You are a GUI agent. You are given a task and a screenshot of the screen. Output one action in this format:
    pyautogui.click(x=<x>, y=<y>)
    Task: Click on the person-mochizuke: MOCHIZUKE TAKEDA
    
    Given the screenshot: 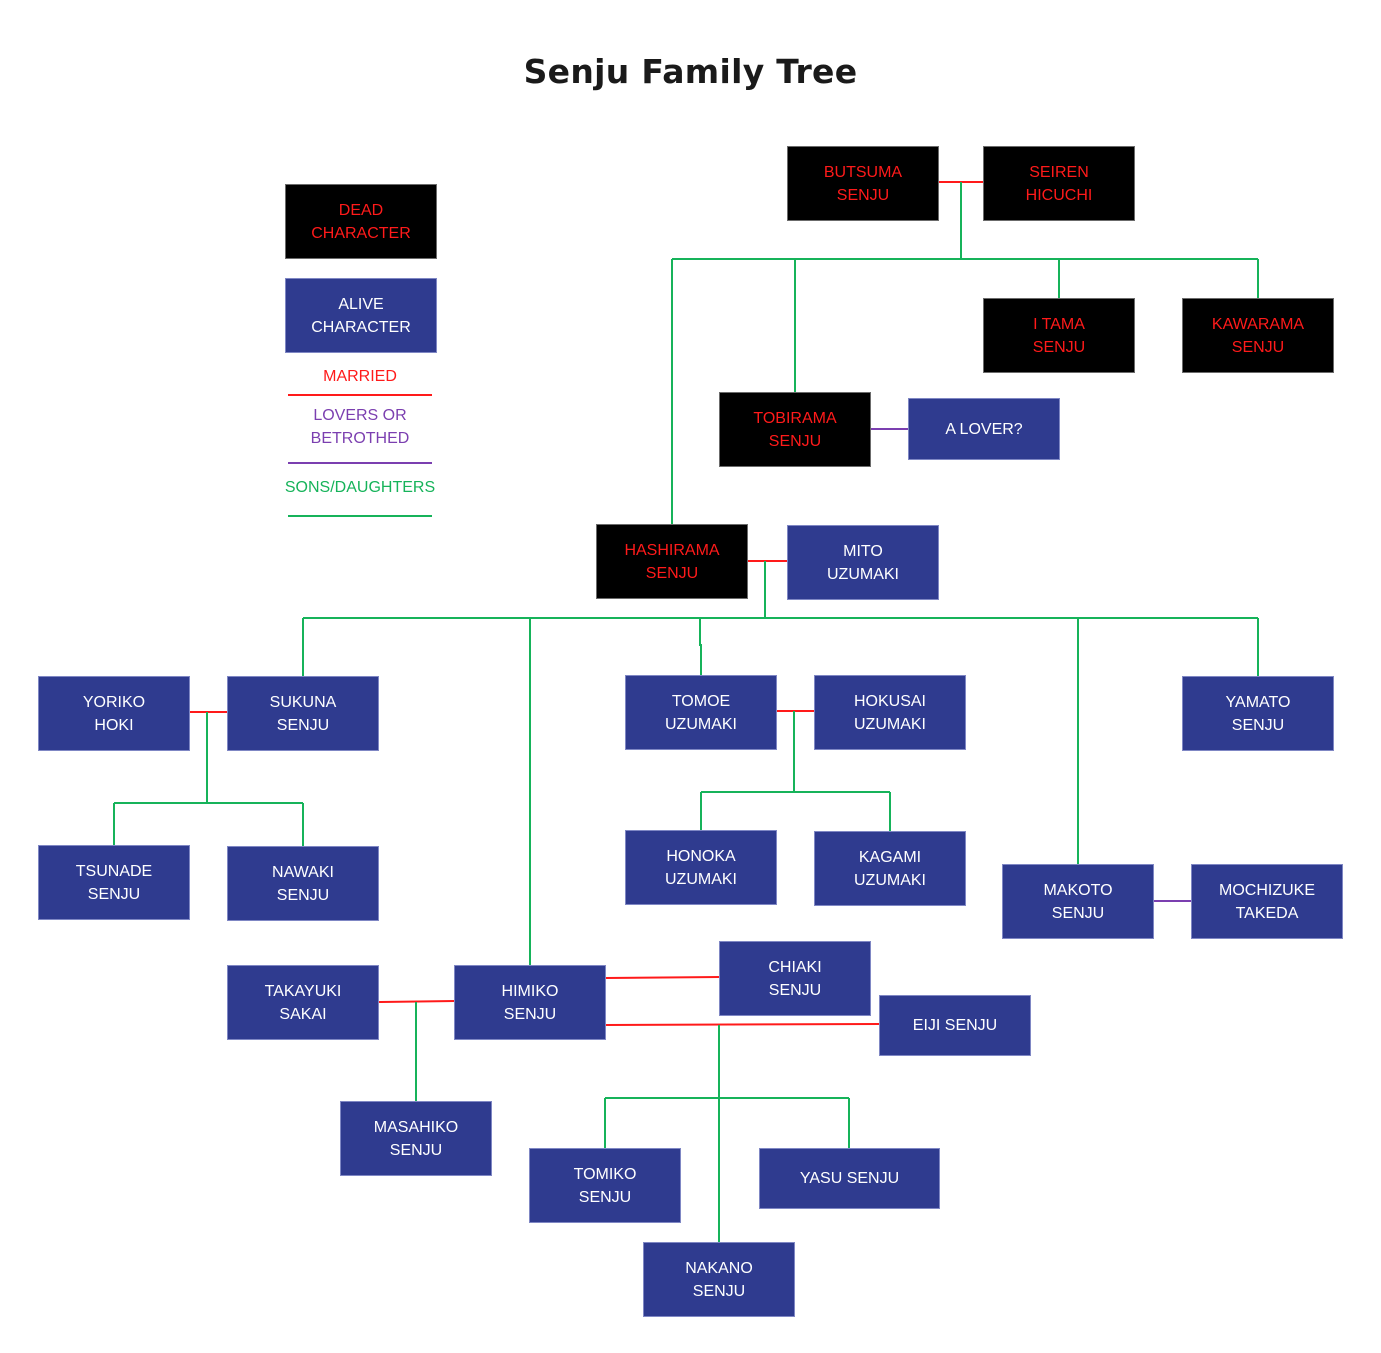 What is the action you would take?
    pyautogui.click(x=1267, y=901)
    